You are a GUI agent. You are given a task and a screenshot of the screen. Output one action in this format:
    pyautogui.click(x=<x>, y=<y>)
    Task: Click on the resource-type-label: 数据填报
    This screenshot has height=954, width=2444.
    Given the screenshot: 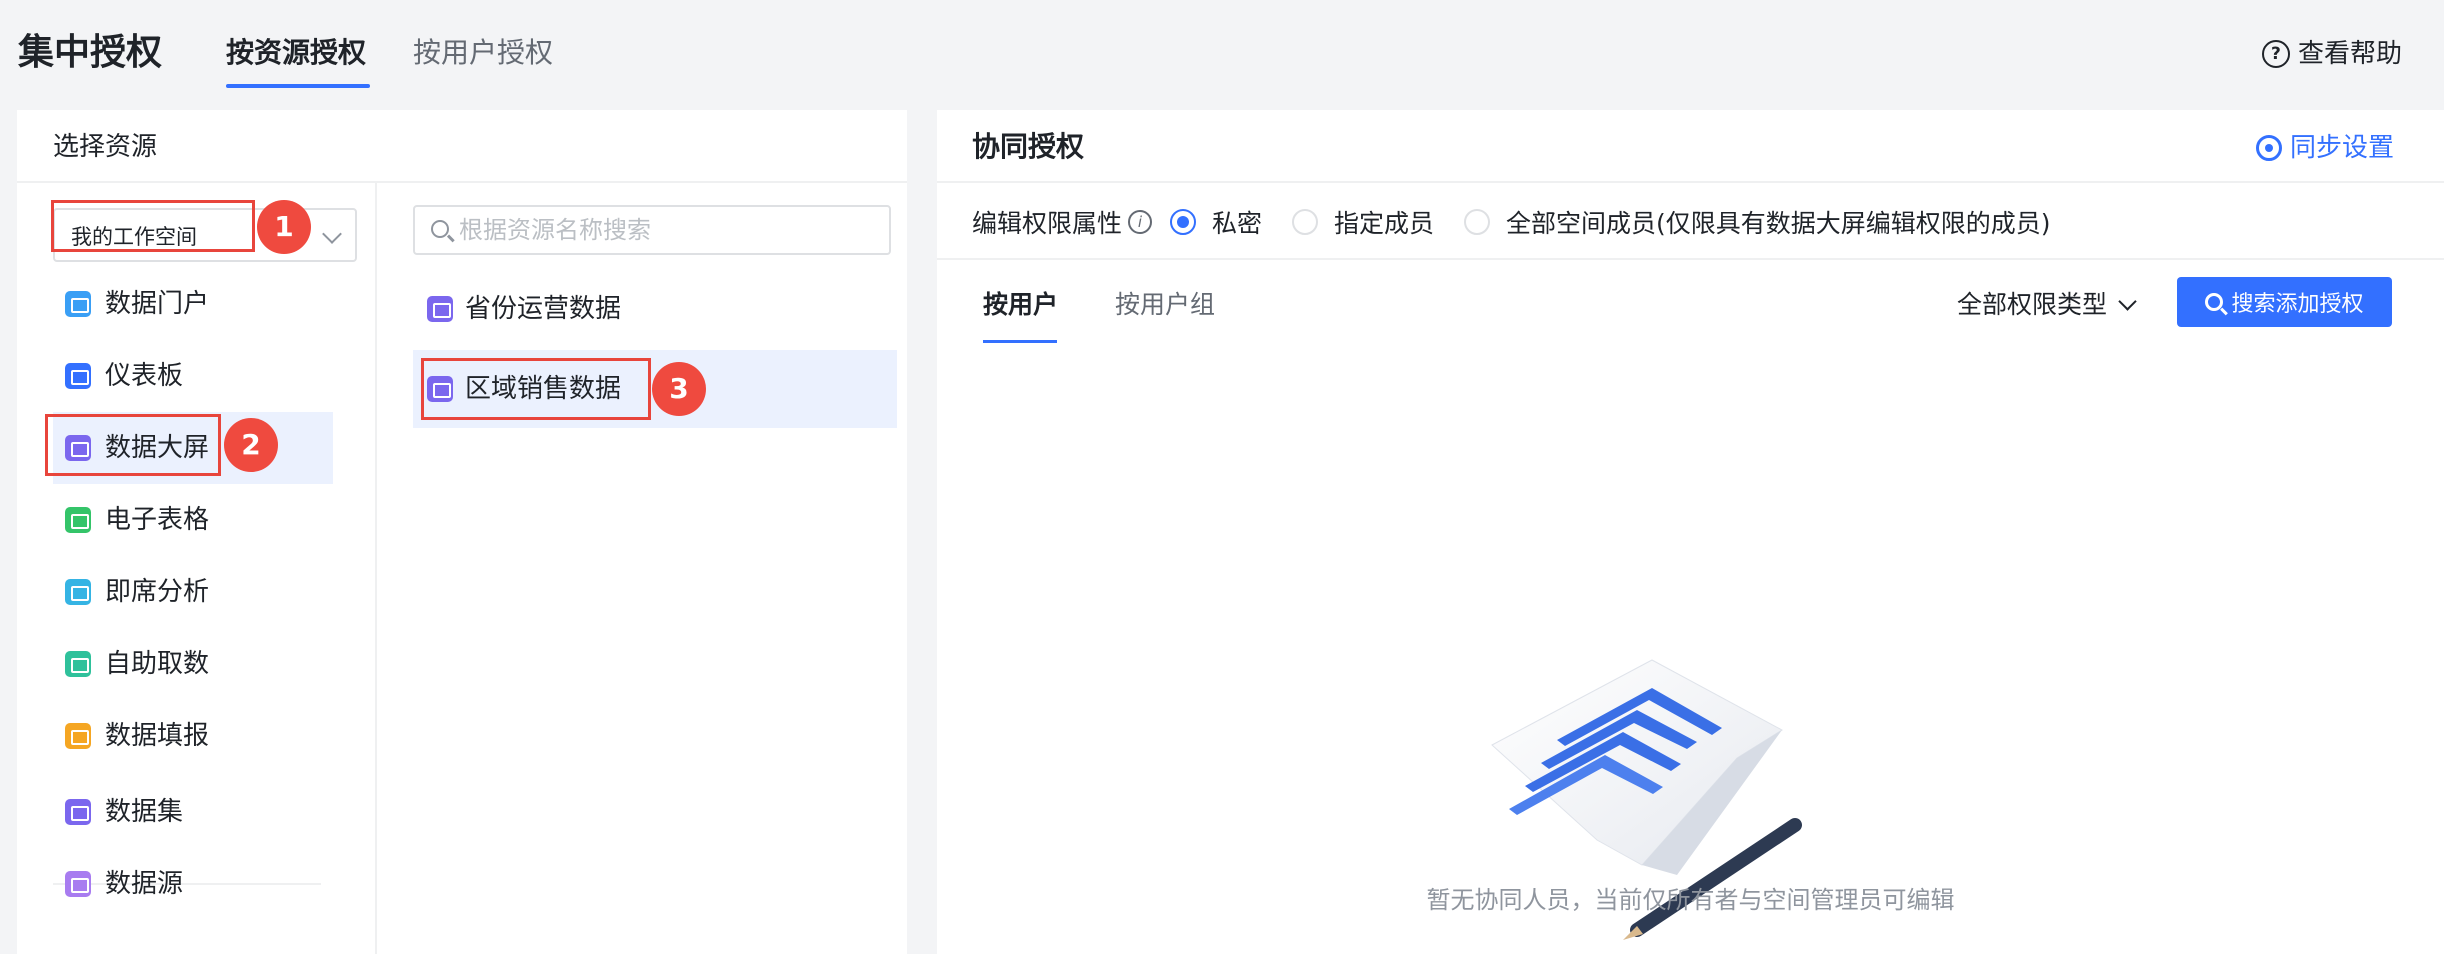 What is the action you would take?
    pyautogui.click(x=157, y=736)
    